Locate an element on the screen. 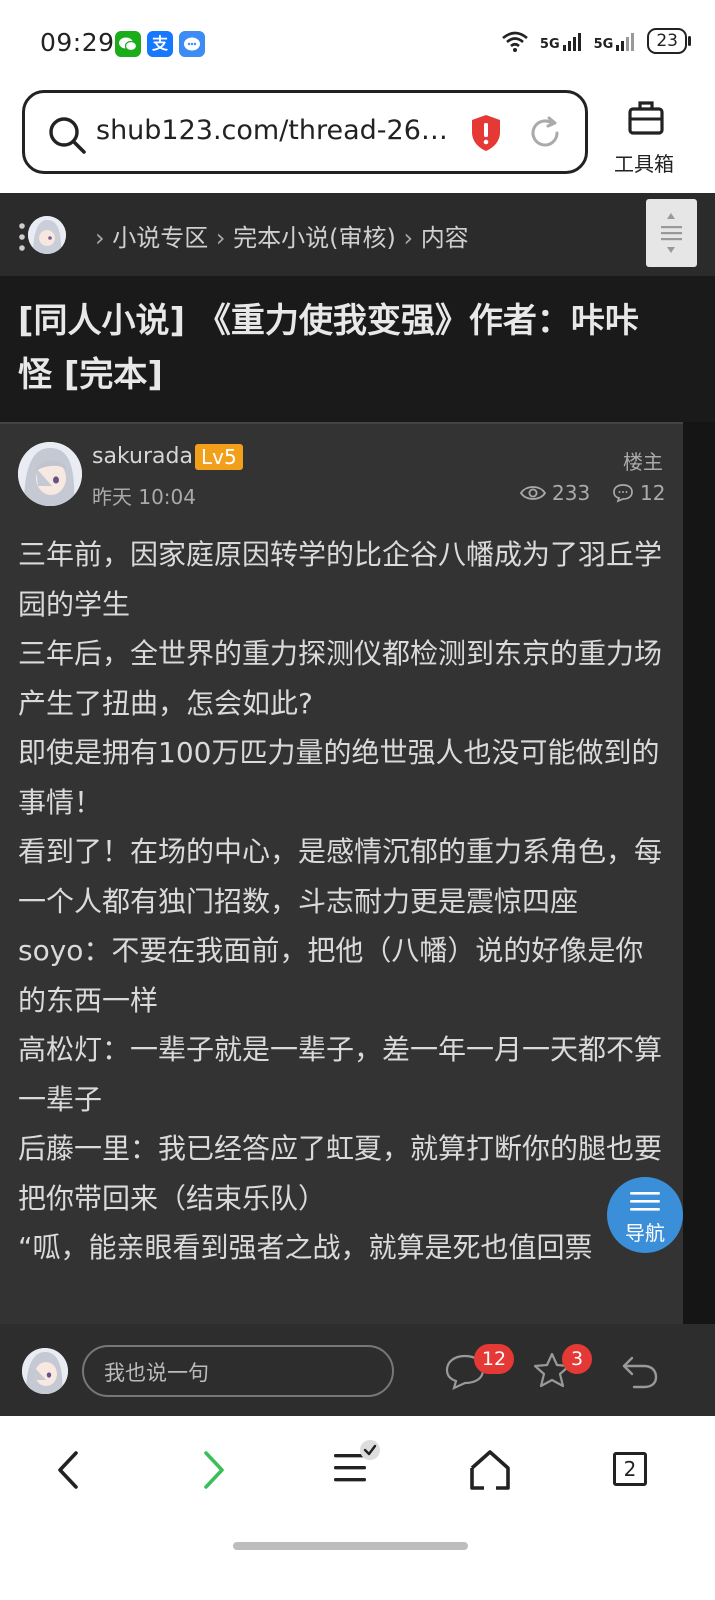 Image resolution: width=715 pixels, height=1600 pixels. breadcrumb-item: 小说专区 is located at coordinates (160, 238).